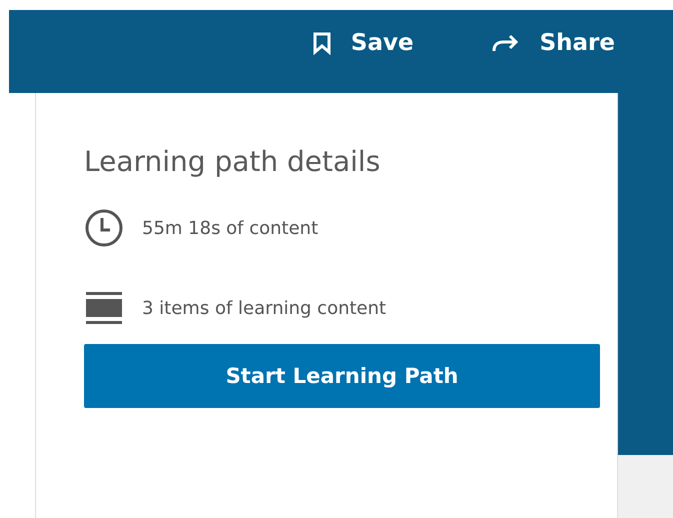  Describe the element at coordinates (104, 228) in the screenshot. I see `clock-icon` at that location.